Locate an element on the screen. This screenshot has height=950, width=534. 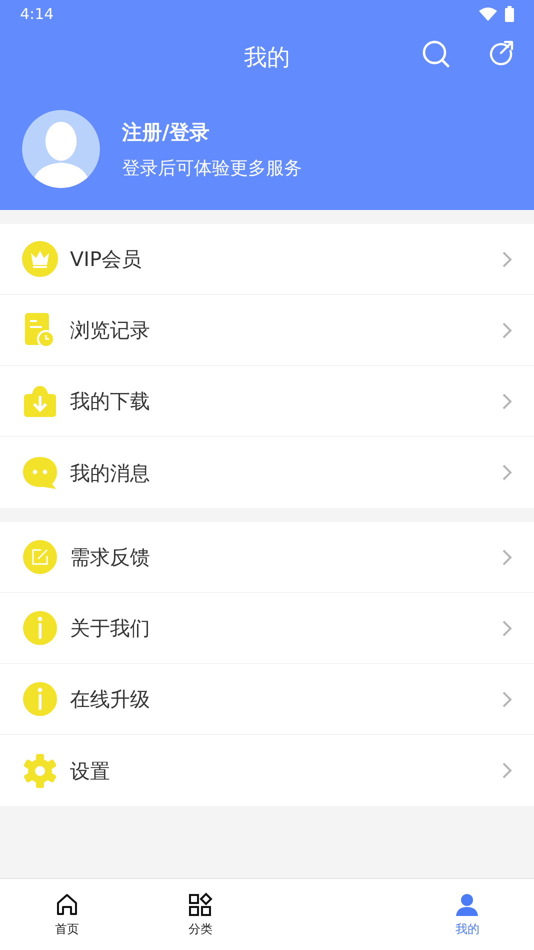
nav-tab: 分类 is located at coordinates (200, 914).